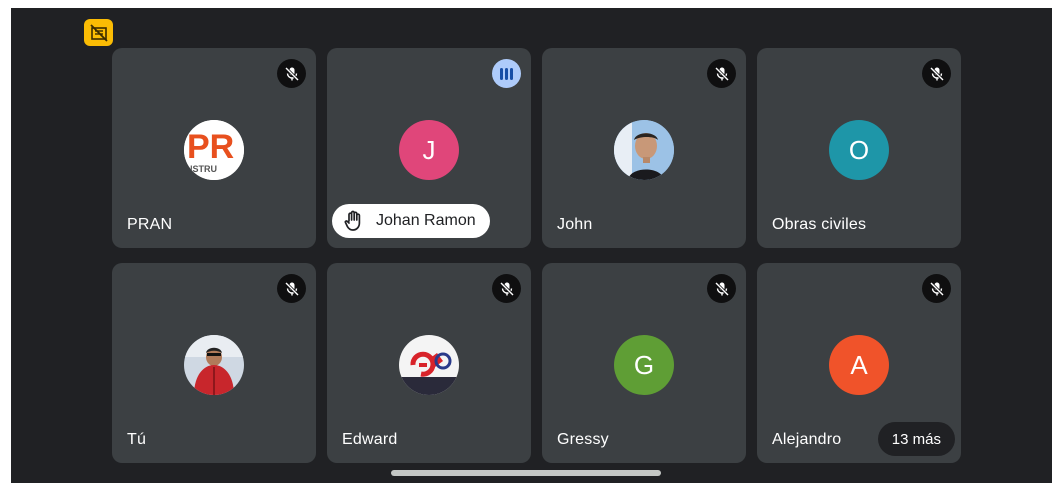  Describe the element at coordinates (575, 224) in the screenshot. I see `participant-name: John` at that location.